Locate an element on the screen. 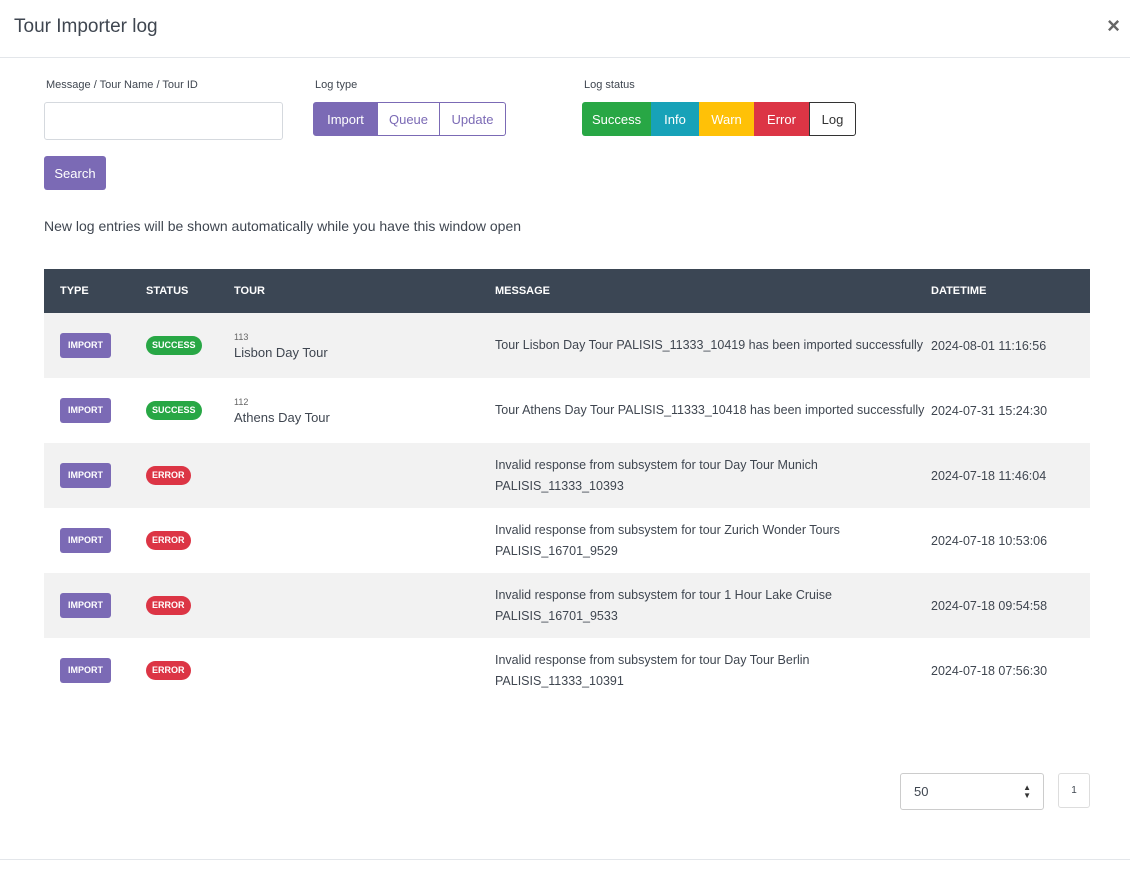 This screenshot has width=1130, height=870. log-datetime: 2024-07-31 15:24:30 is located at coordinates (989, 410).